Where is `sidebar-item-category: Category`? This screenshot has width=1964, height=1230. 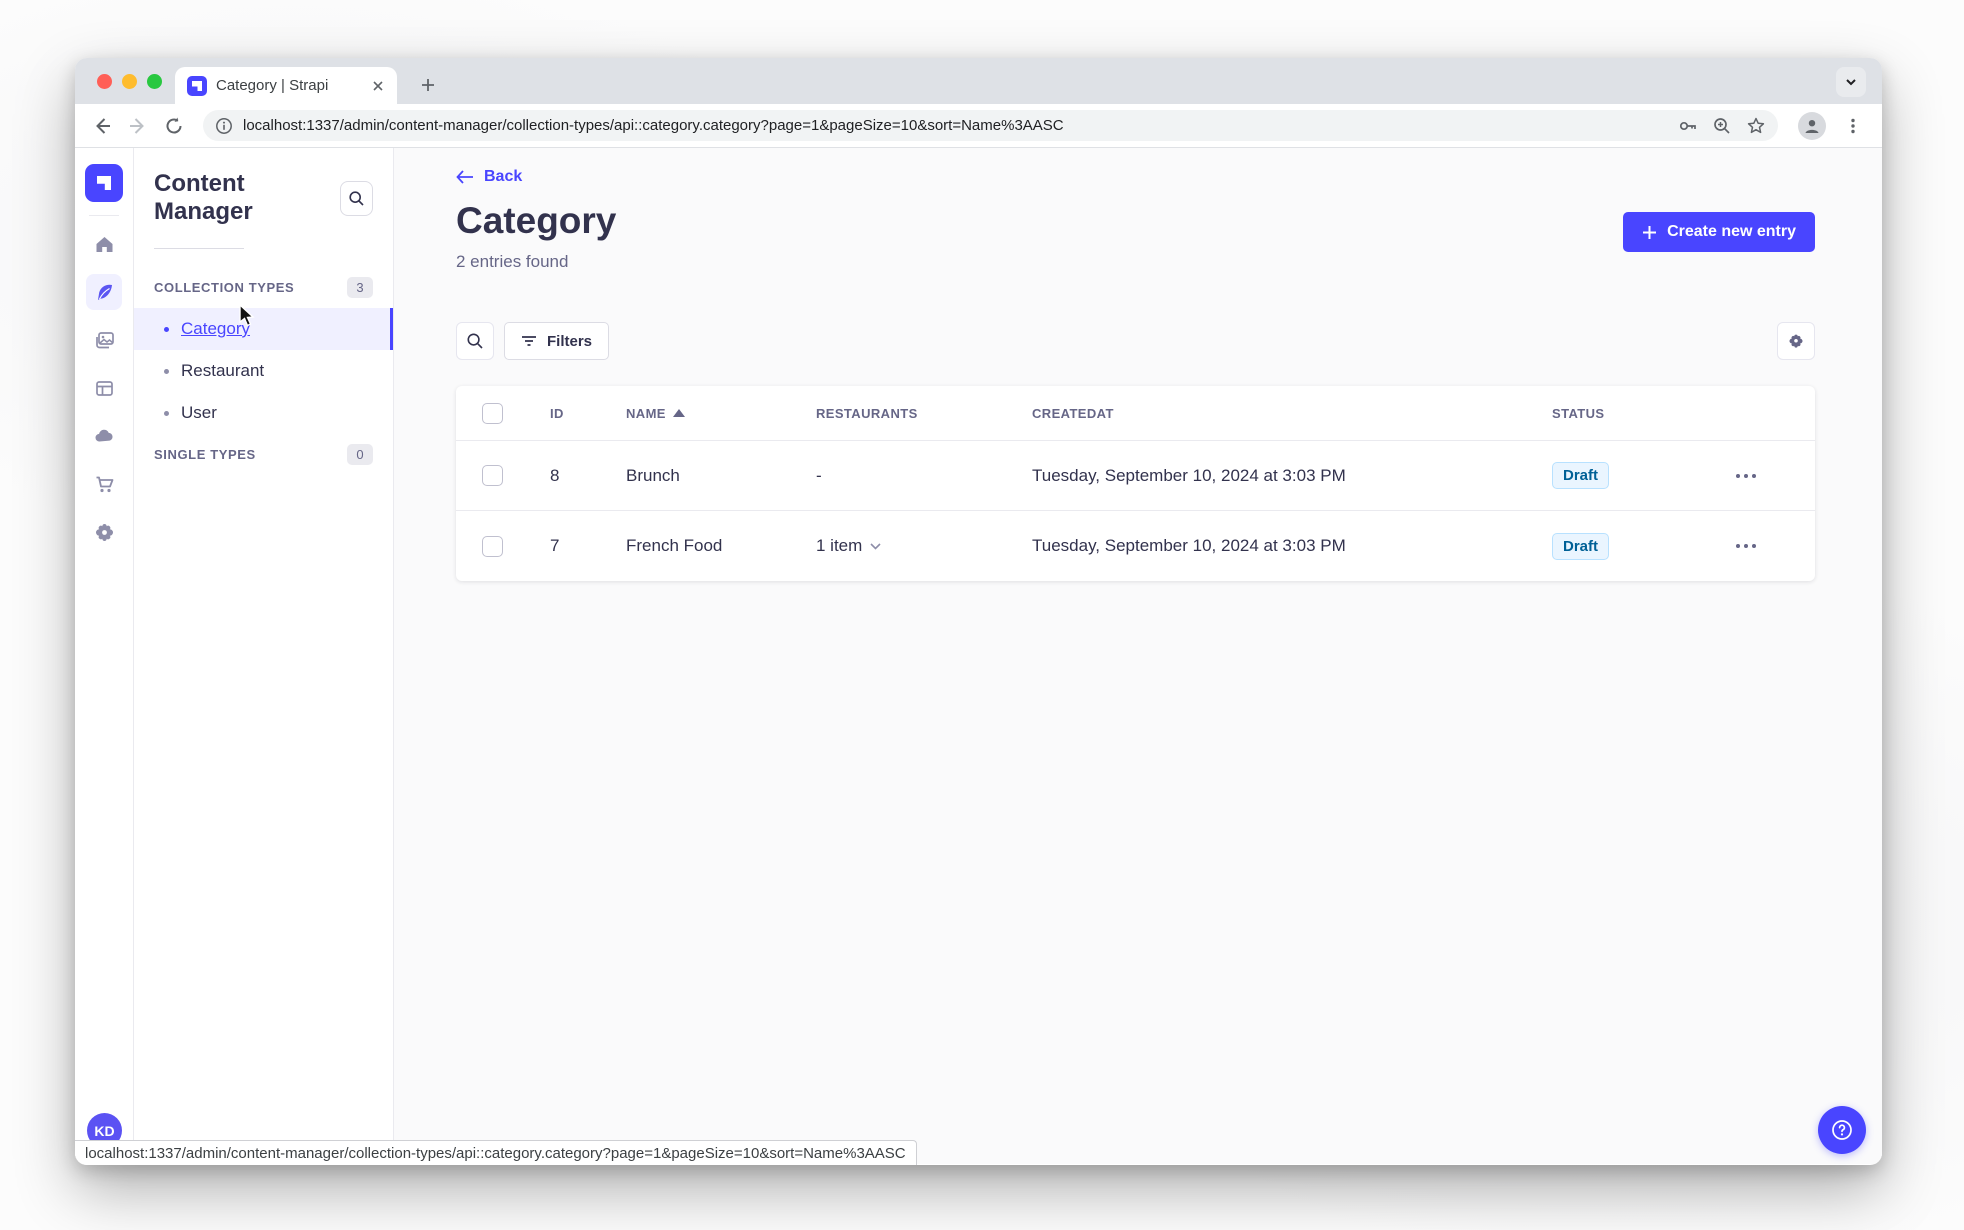 sidebar-item-category: Category is located at coordinates (263, 329).